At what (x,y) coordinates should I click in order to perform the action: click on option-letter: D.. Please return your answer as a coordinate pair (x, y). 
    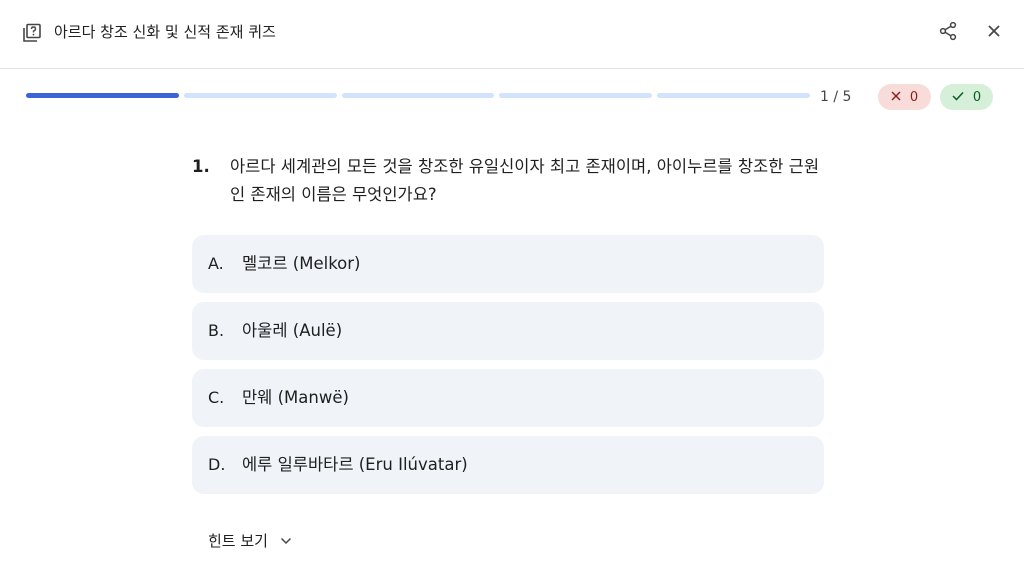
    Looking at the image, I should click on (217, 464).